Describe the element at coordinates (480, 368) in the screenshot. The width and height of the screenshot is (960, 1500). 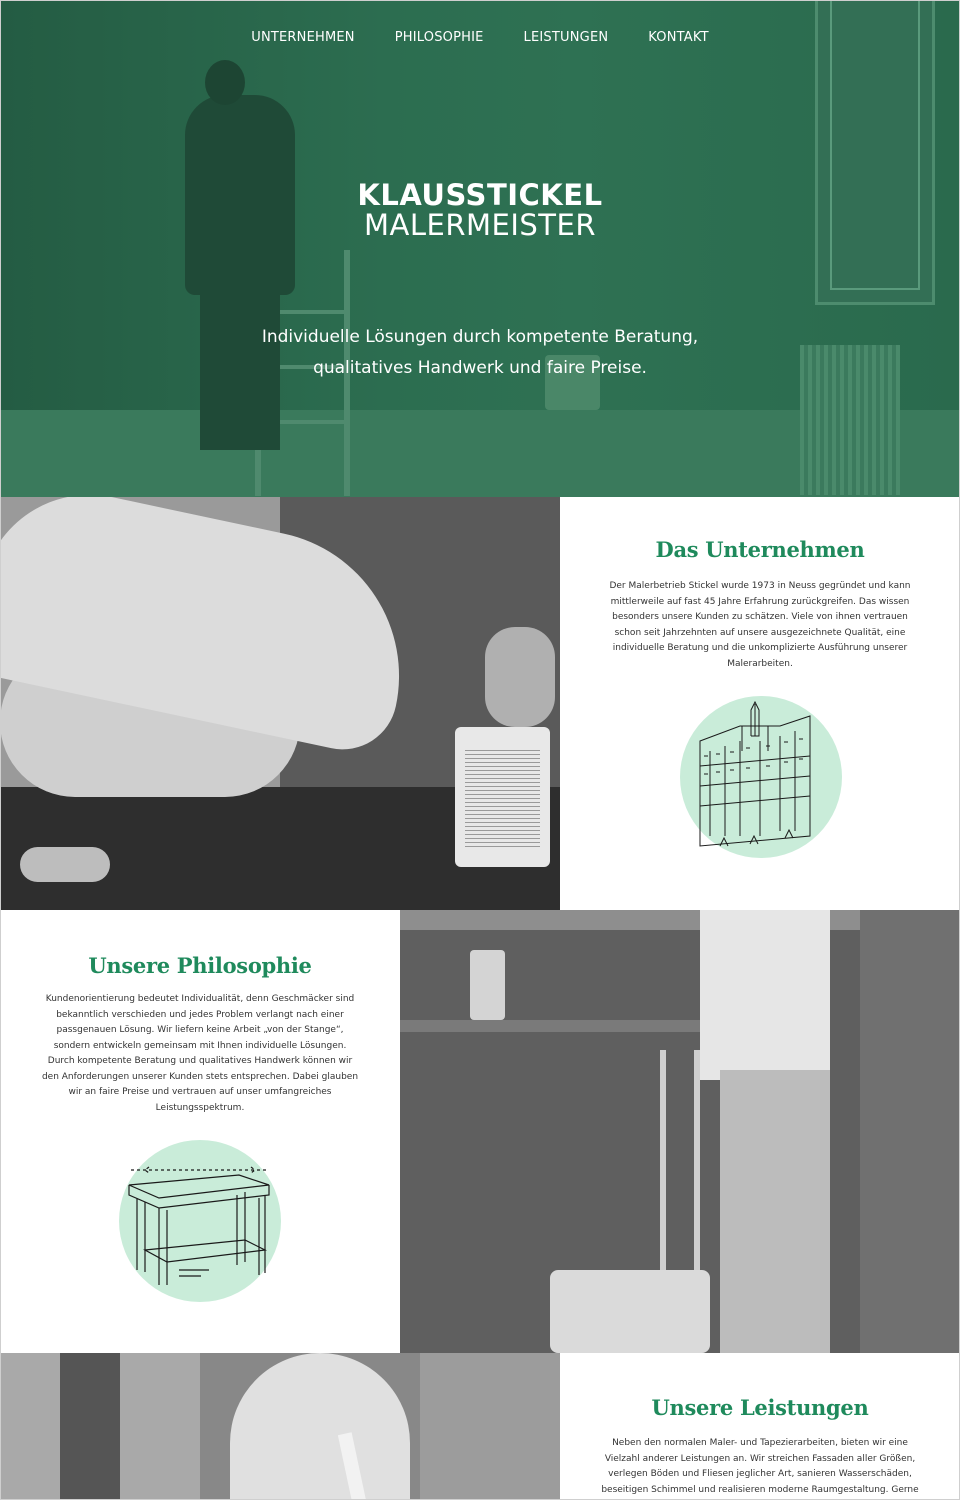
I see `hero-tagline-line-2: qualitatives Handwerk und faire Preise.` at that location.